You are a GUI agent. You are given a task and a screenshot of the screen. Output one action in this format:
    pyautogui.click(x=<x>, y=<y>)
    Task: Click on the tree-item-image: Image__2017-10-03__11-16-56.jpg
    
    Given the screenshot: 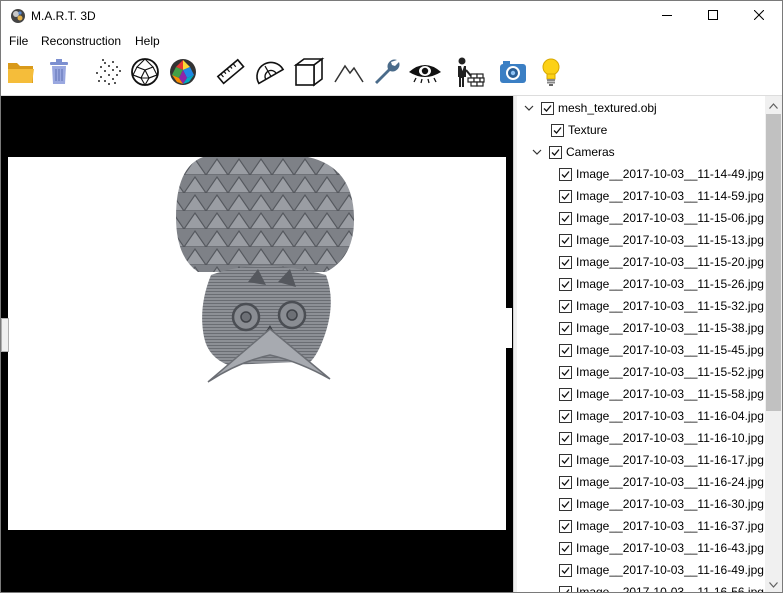 What is the action you would take?
    pyautogui.click(x=661, y=586)
    